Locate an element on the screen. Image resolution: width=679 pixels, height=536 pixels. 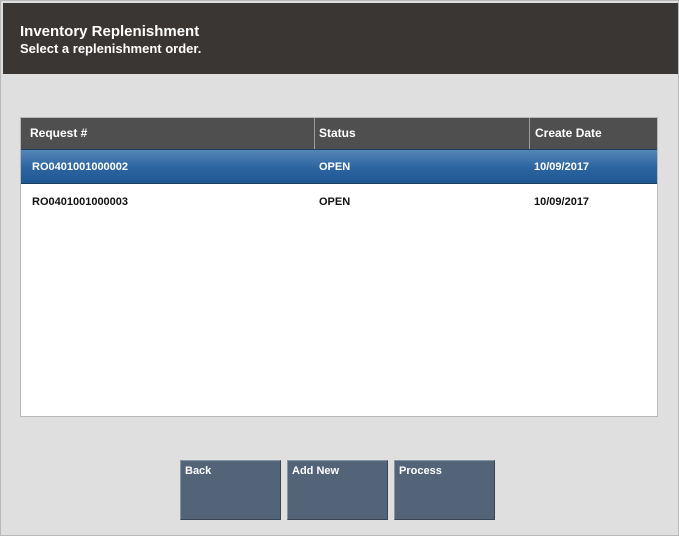
process-button: Process is located at coordinates (444, 490).